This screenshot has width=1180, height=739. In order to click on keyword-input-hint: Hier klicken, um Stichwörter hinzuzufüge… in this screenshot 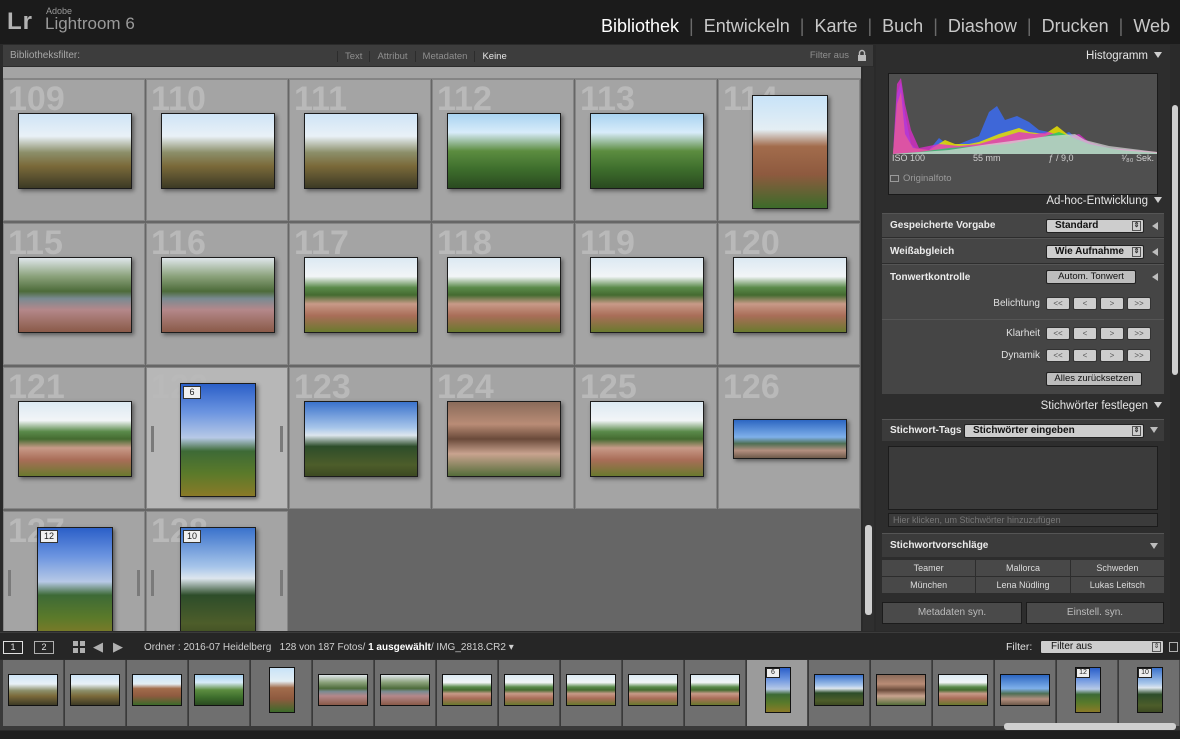, I will do `click(1023, 520)`.